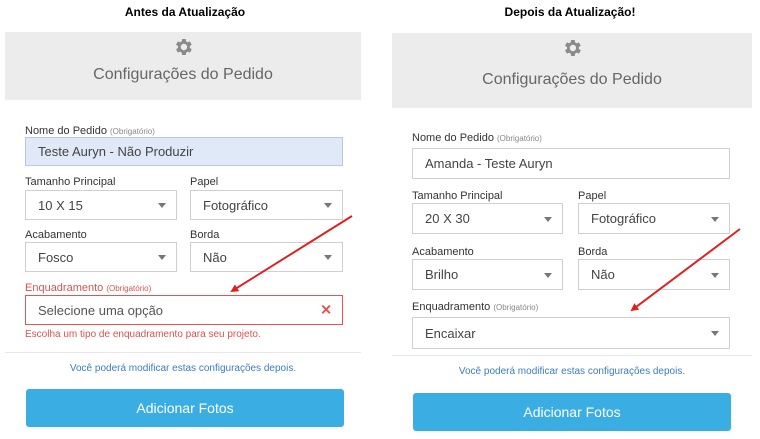 The image size is (760, 439). Describe the element at coordinates (487, 274) in the screenshot. I see `finish-select: Brilho` at that location.